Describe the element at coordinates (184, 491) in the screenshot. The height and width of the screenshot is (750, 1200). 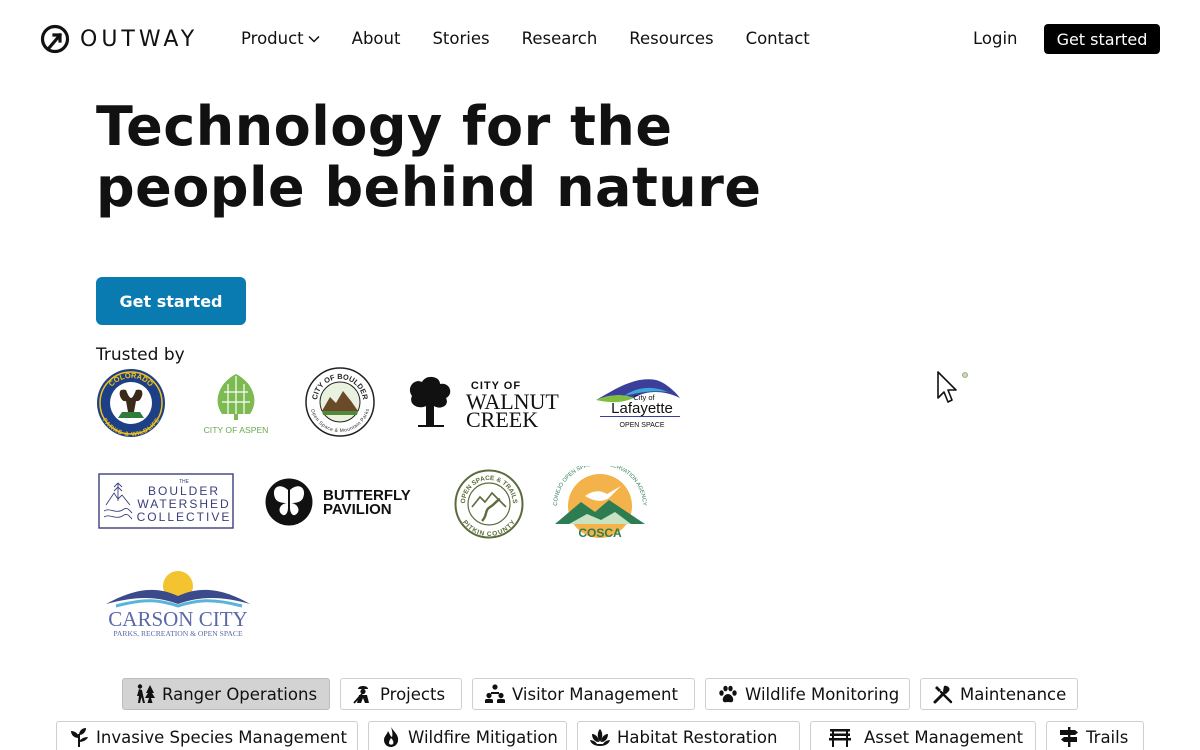
I see `watershed-logo-line-2: BOULDER` at that location.